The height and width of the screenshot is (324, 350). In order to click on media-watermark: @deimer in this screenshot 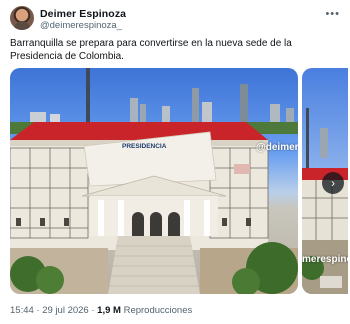, I will do `click(277, 147)`.